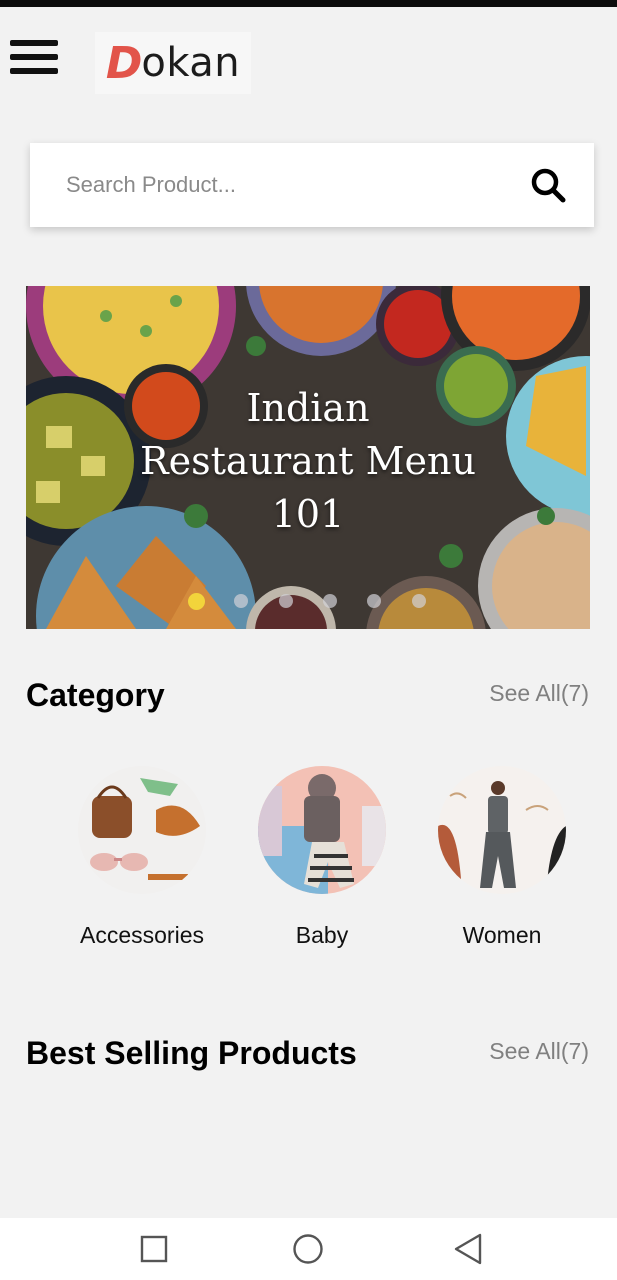 The width and height of the screenshot is (617, 1280). I want to click on app-logo: Dokan, so click(173, 63).